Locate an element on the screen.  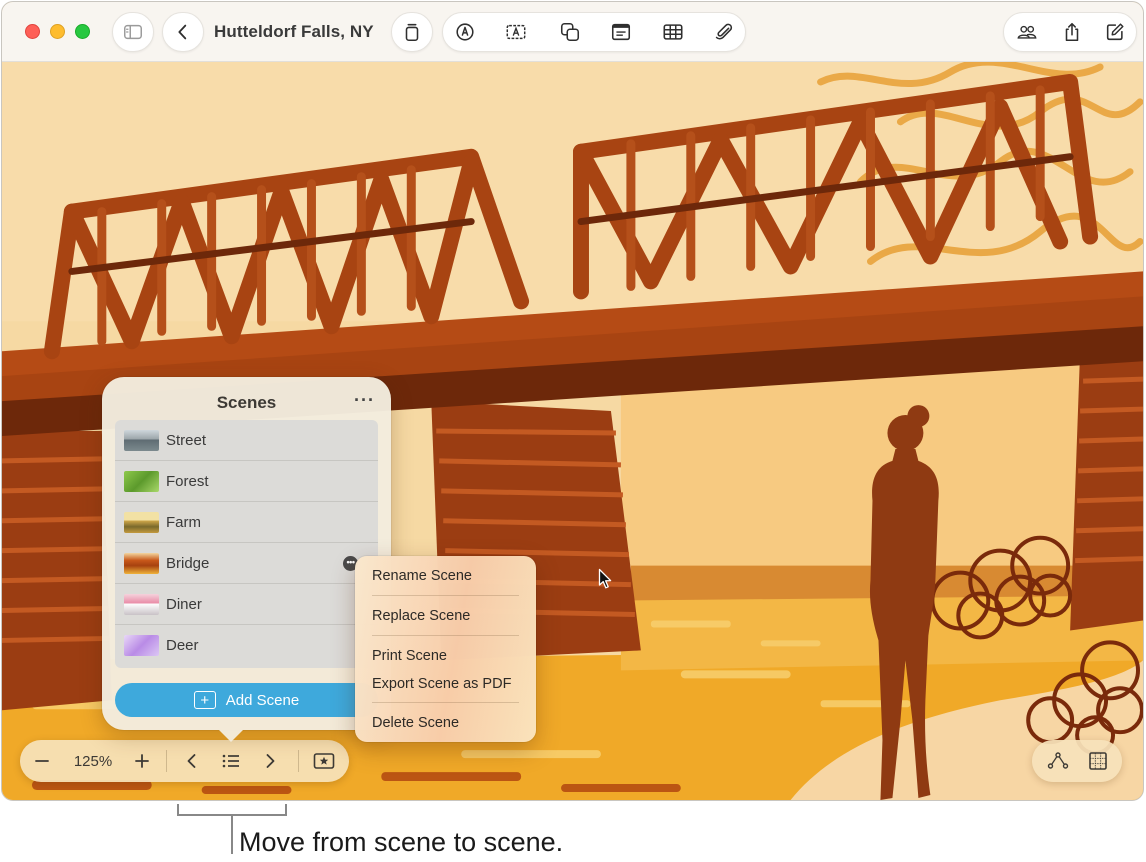
scene-star-icon is located at coordinates (324, 761).